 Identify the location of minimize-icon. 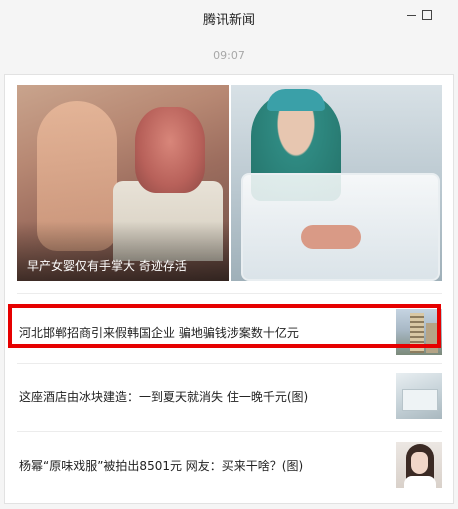
(411, 15).